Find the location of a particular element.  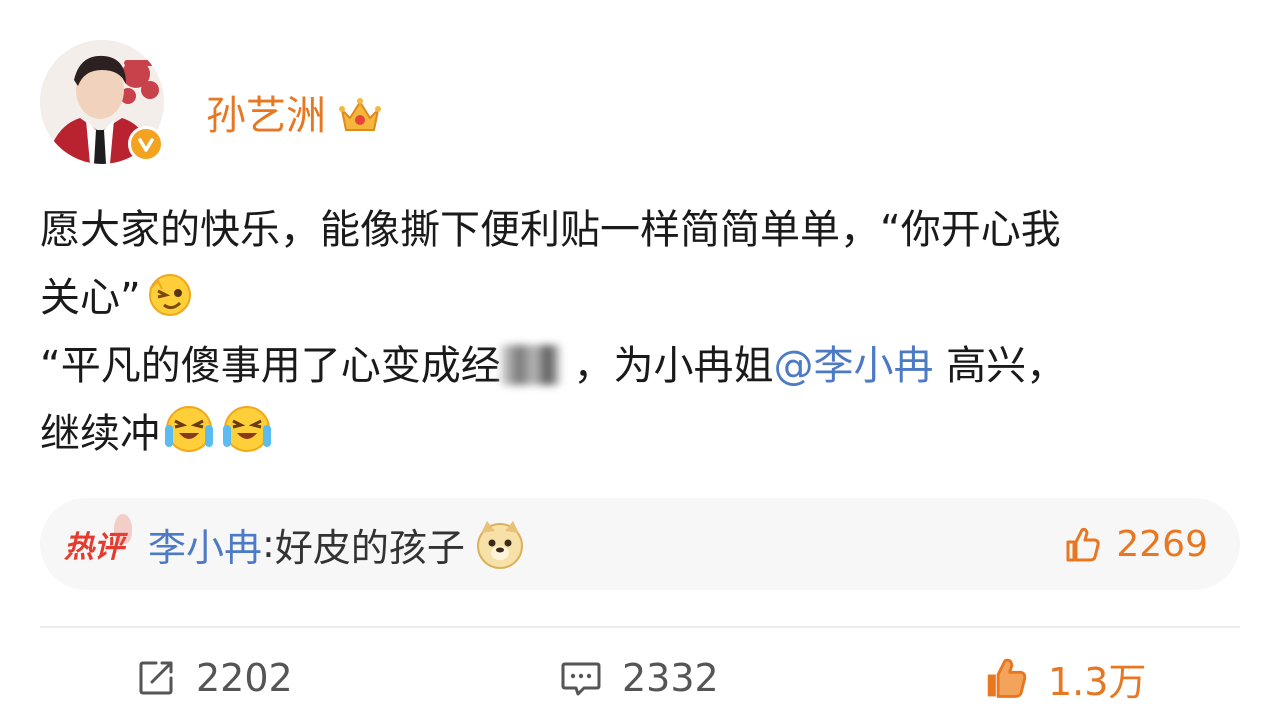

action-bar: 2202 2332 1.3万 is located at coordinates (640, 678).